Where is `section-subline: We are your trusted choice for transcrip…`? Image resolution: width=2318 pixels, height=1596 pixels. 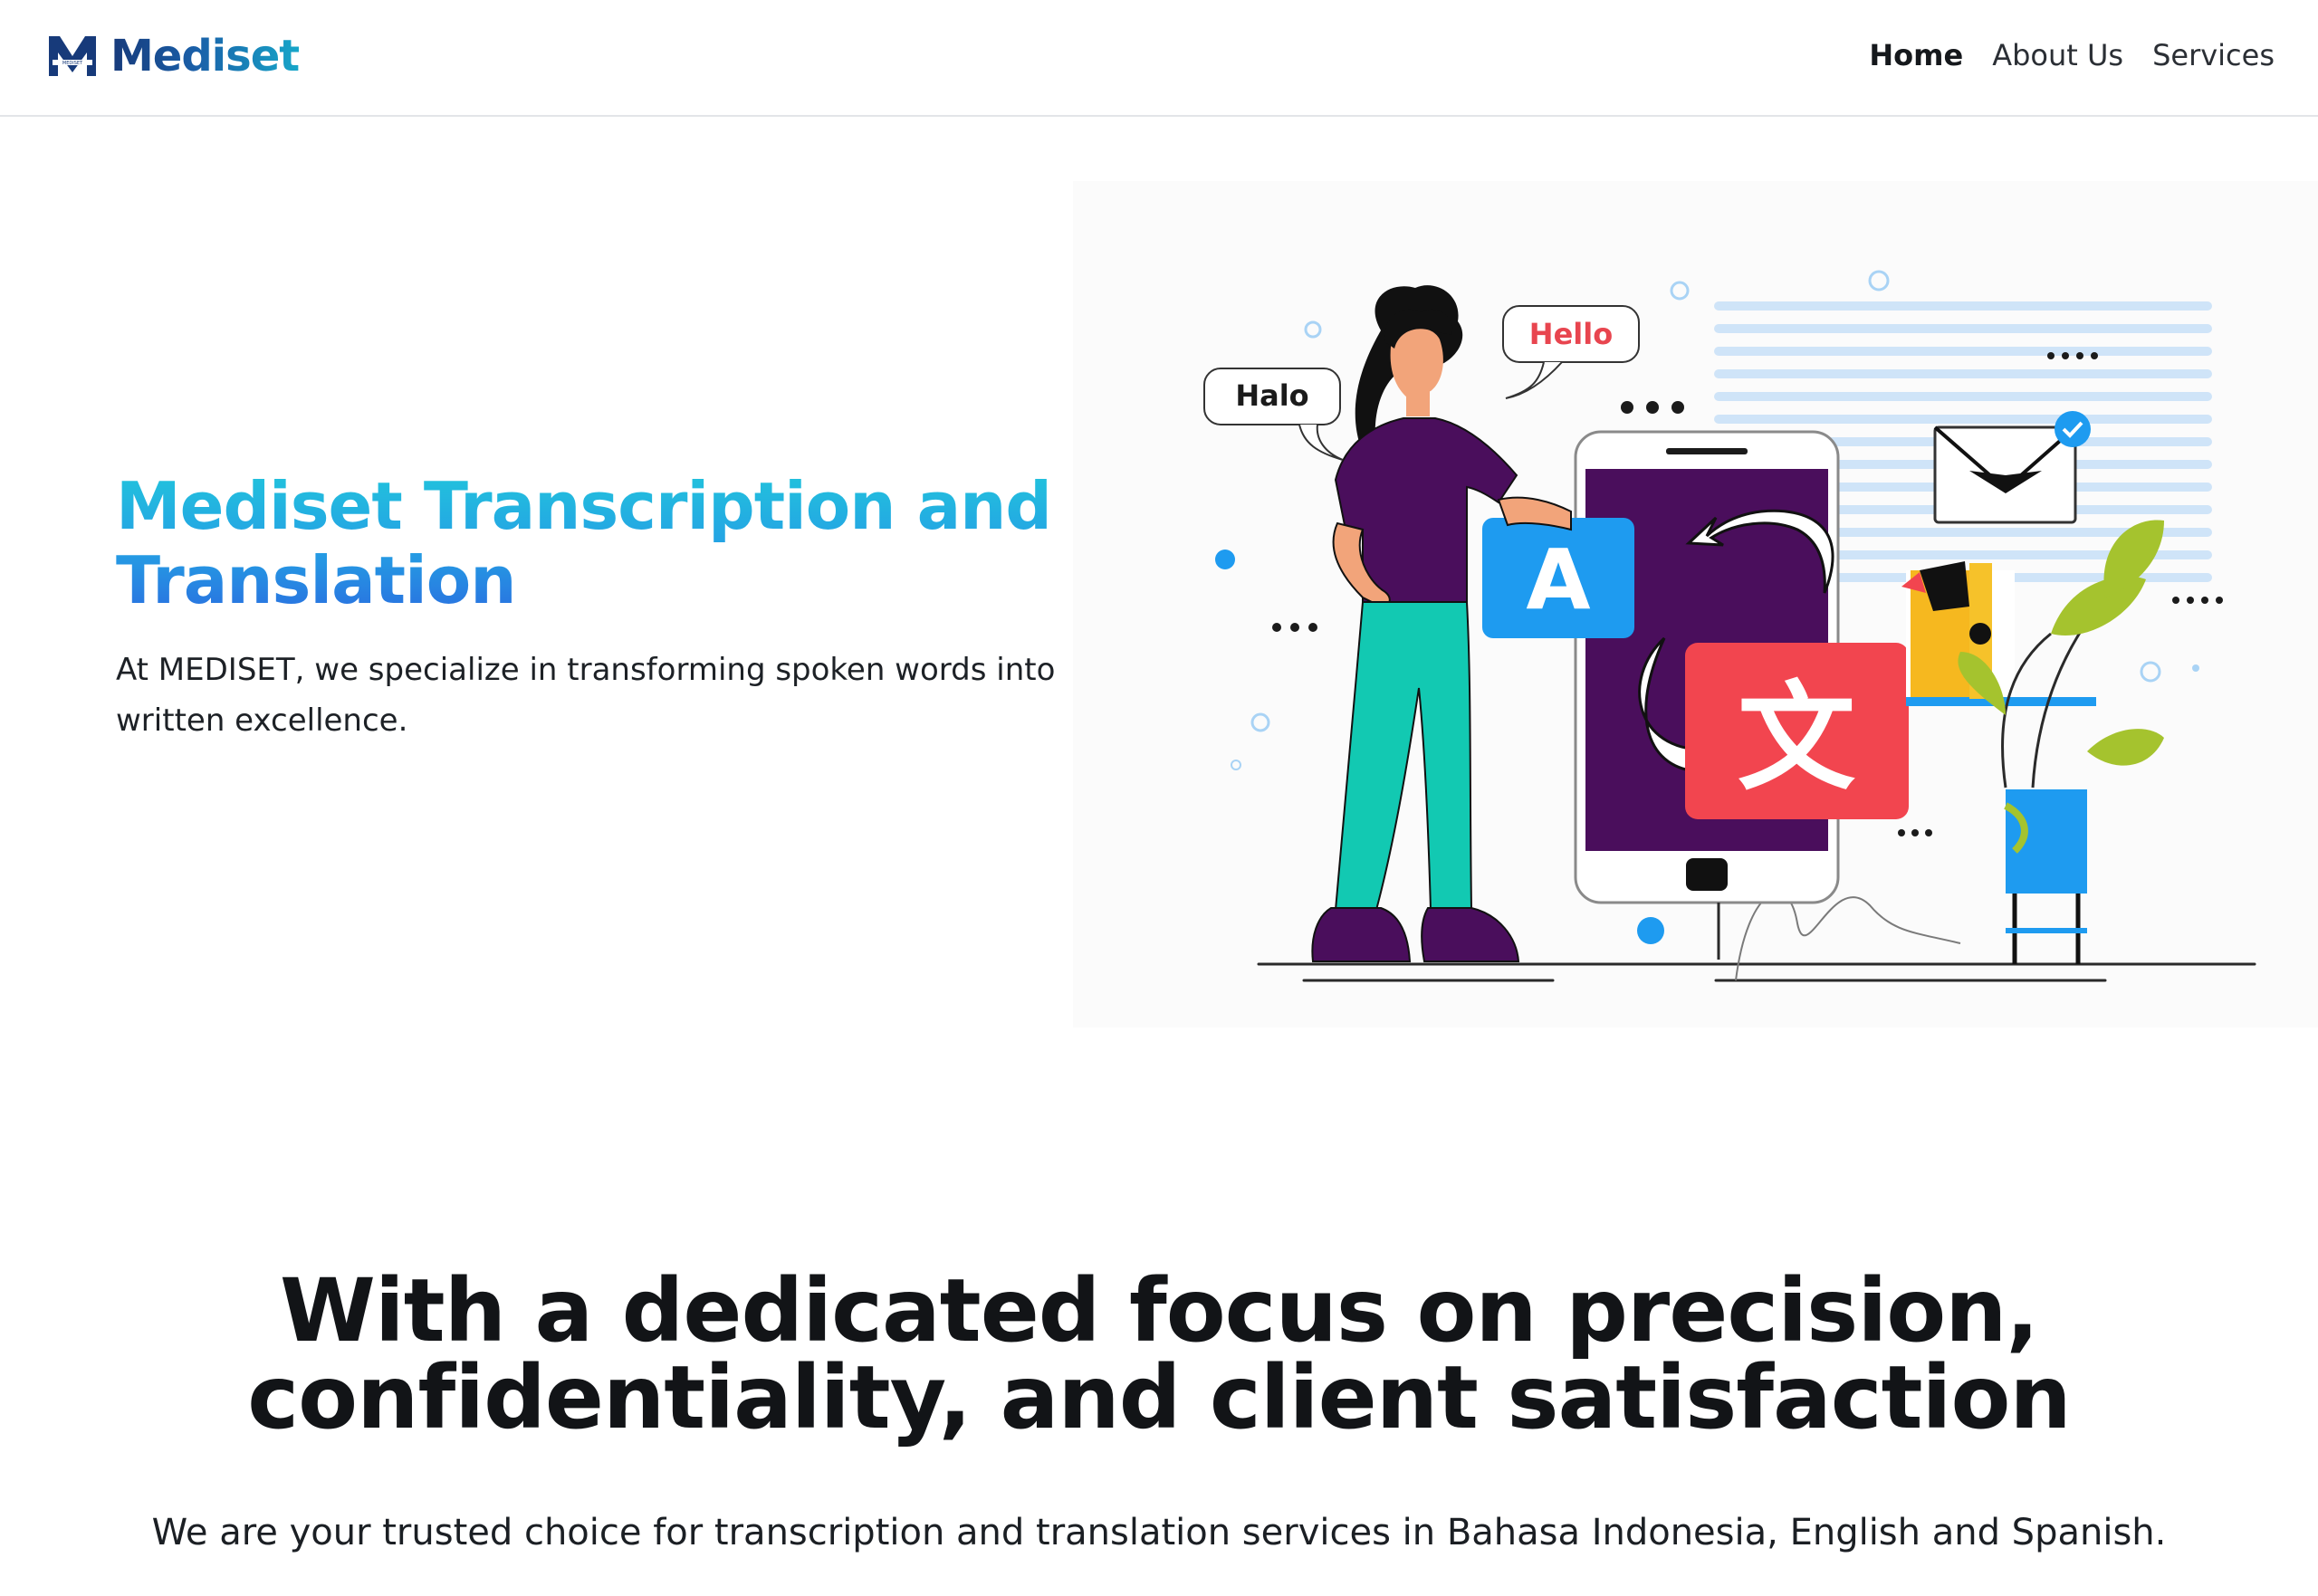 section-subline: We are your trusted choice for transcrip… is located at coordinates (1159, 1532).